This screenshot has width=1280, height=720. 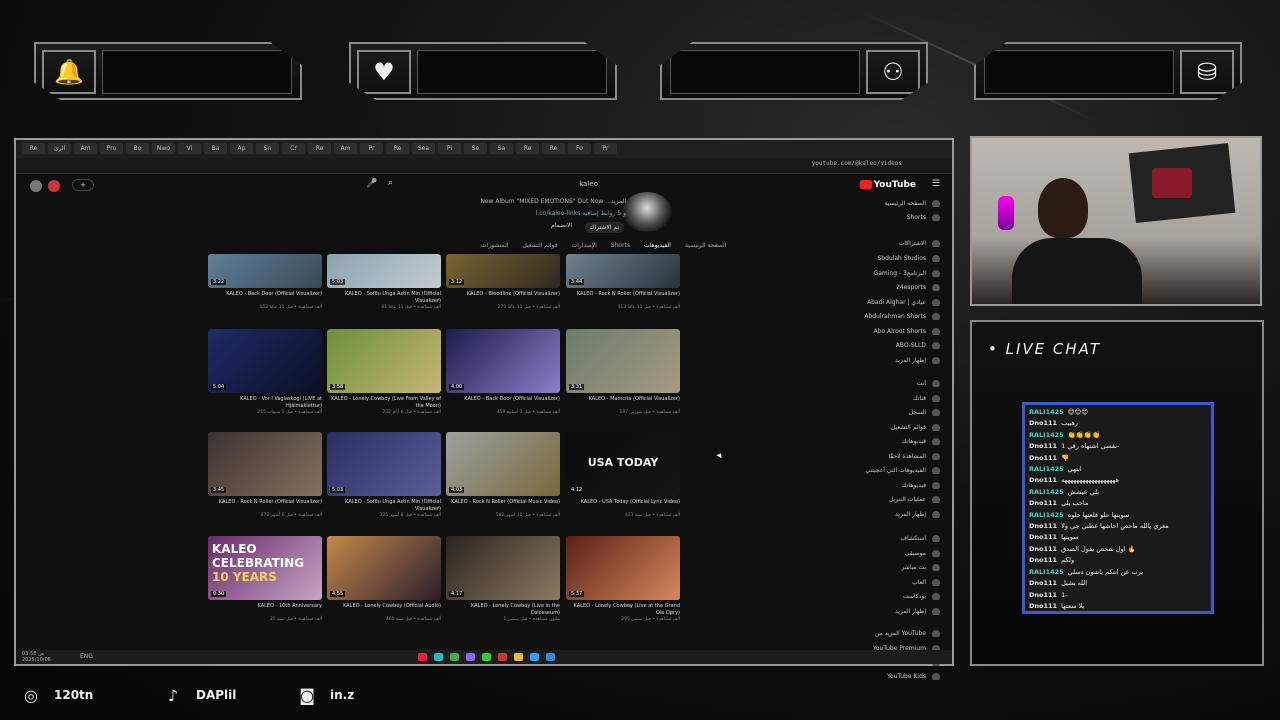 I want to click on sidebar-item: إظهار المزيد, so click(x=902, y=611).